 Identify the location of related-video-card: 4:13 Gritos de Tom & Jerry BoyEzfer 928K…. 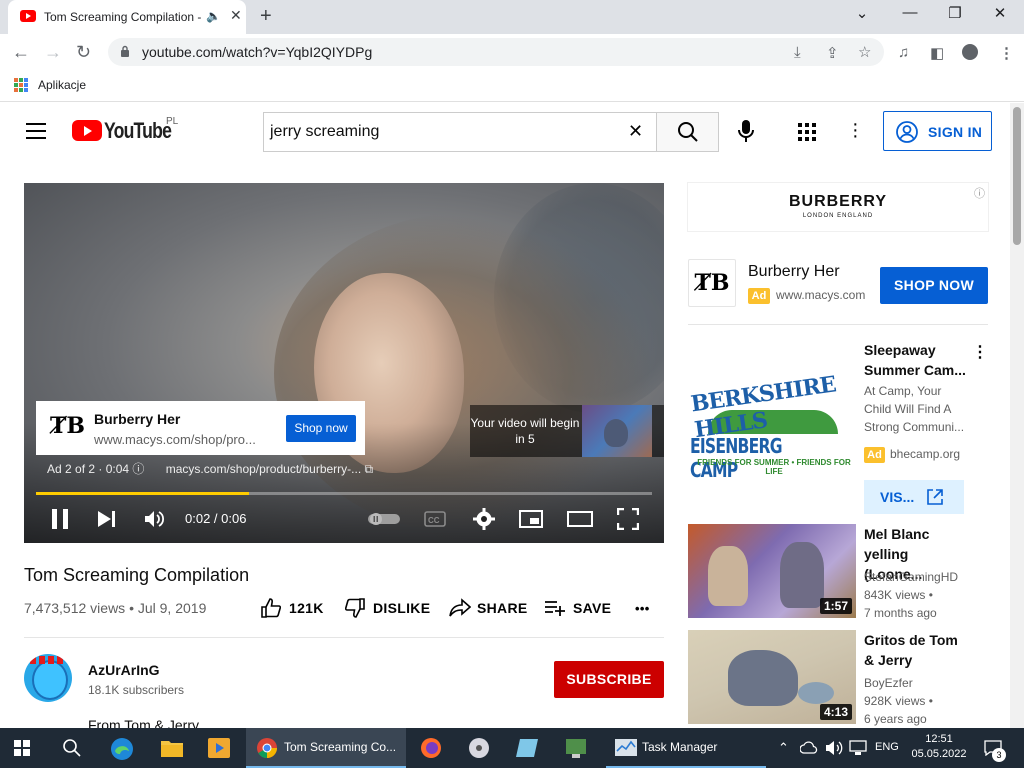
(838, 678).